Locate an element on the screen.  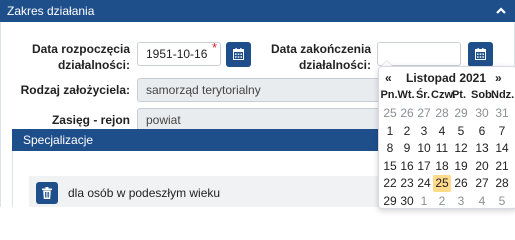
trash-icon is located at coordinates (47, 193).